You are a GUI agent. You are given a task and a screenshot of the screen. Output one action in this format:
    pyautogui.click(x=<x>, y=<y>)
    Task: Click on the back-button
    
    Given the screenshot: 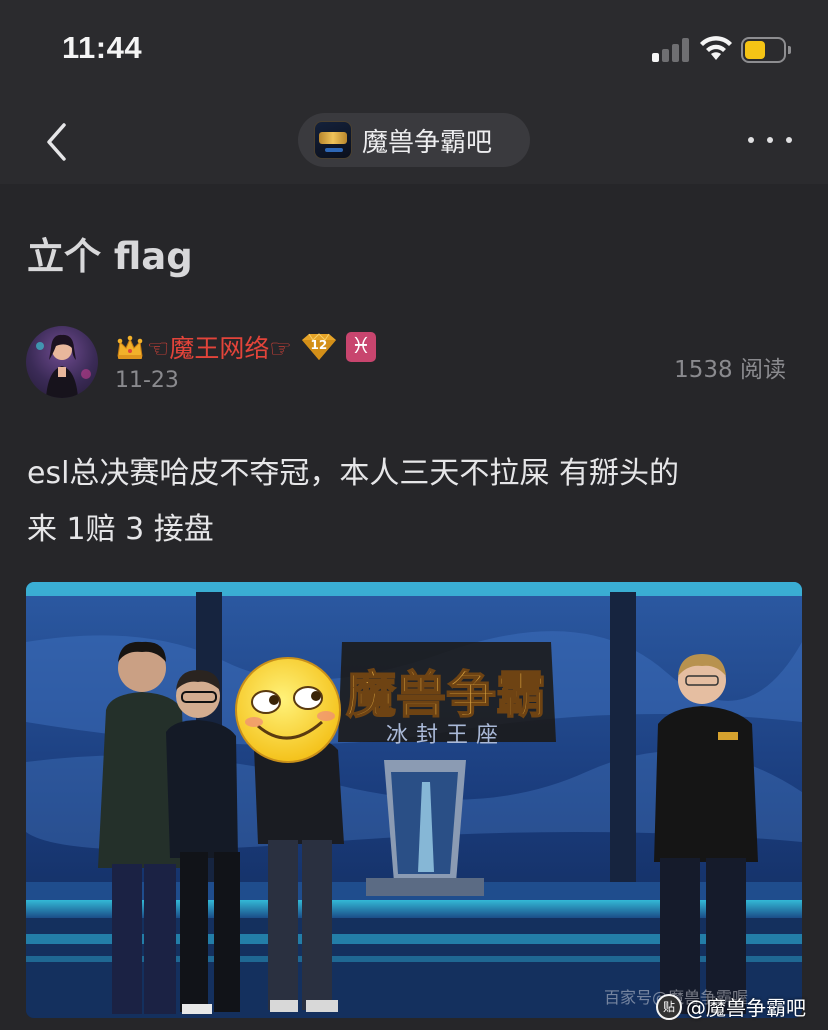 What is the action you would take?
    pyautogui.click(x=56, y=142)
    